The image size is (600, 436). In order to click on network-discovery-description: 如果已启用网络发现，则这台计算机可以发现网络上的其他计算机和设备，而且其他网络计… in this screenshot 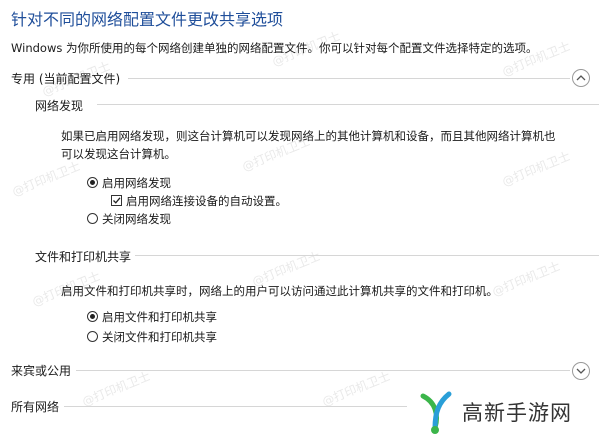, I will do `click(308, 136)`.